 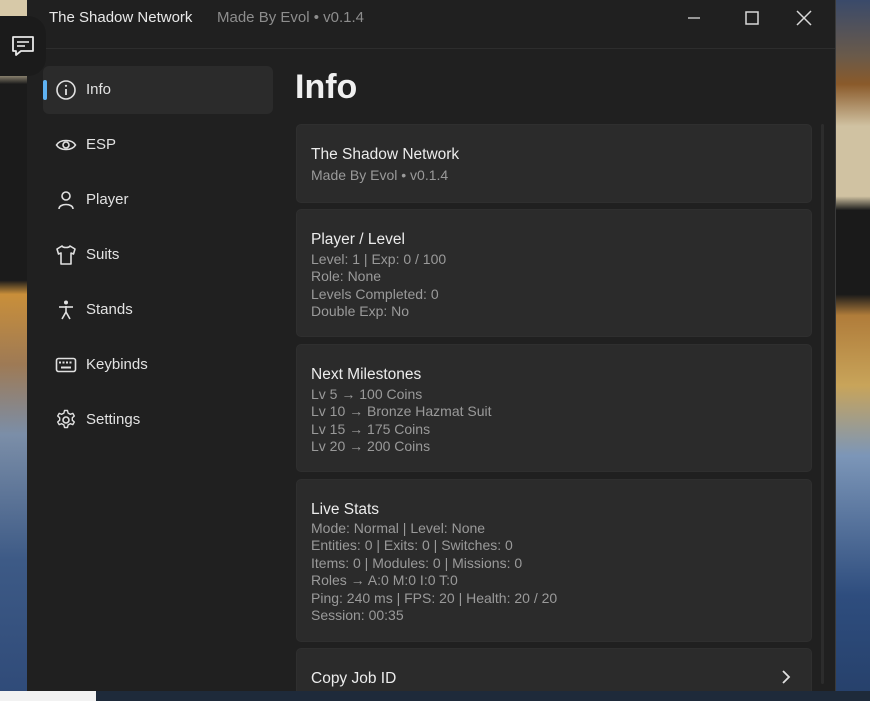 I want to click on sidebar-item-label: ESP, so click(x=101, y=144).